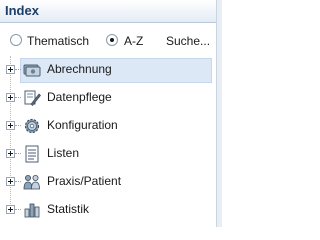  What do you see at coordinates (133, 41) in the screenshot?
I see `radio-a-z-label: A-Z` at bounding box center [133, 41].